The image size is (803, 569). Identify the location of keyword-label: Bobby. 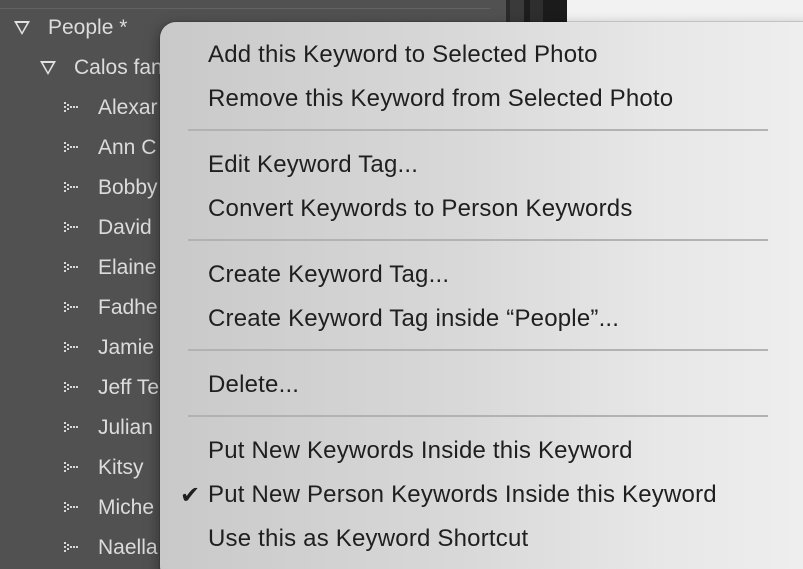
(128, 187).